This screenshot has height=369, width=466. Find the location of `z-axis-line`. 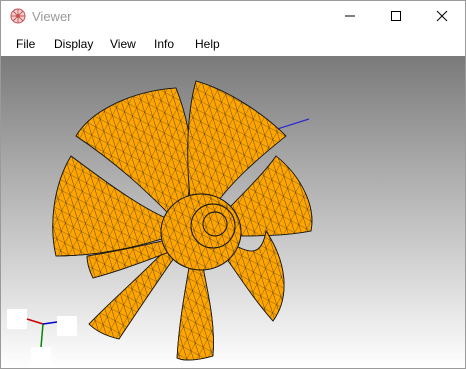

z-axis-line is located at coordinates (50, 323).